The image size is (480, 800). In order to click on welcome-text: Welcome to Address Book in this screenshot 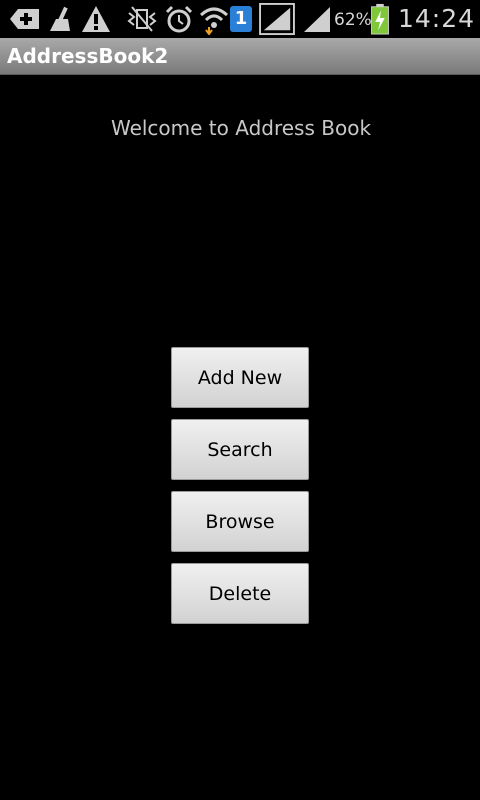, I will do `click(241, 128)`.